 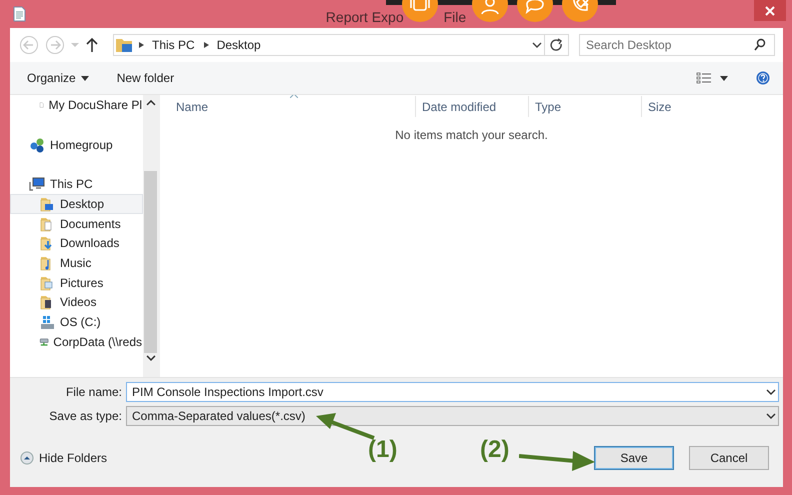 I want to click on collapse-icon, so click(x=27, y=458).